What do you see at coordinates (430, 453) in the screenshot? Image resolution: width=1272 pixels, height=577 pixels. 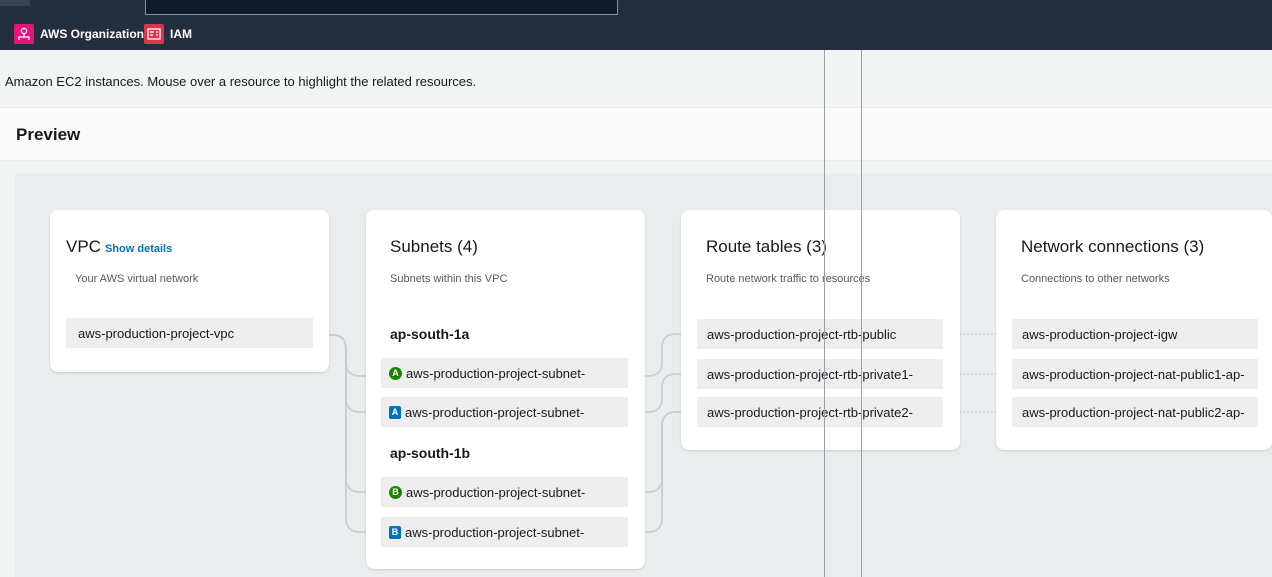 I see `availability-zone-label: ap-south-1b` at bounding box center [430, 453].